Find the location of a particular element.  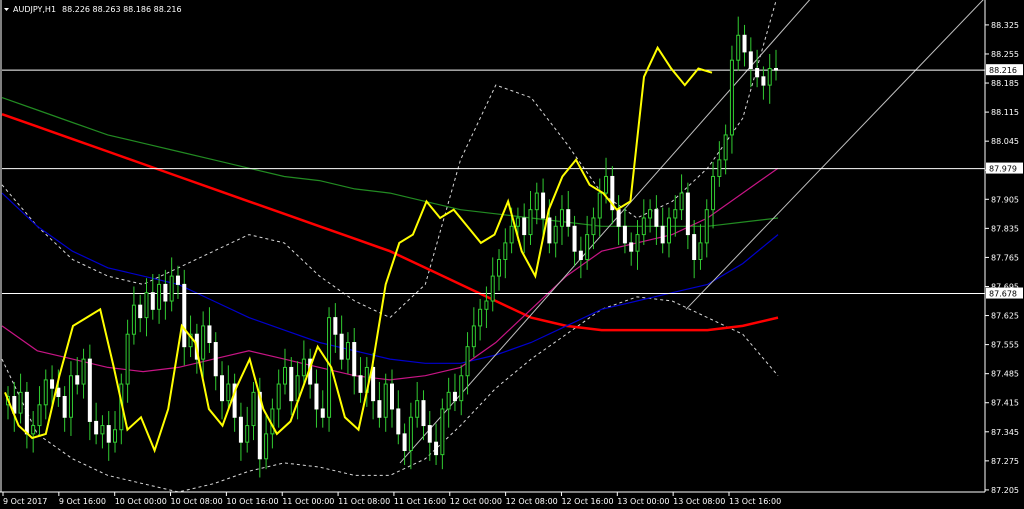

y-tick-label: 87.625 is located at coordinates (1005, 316).